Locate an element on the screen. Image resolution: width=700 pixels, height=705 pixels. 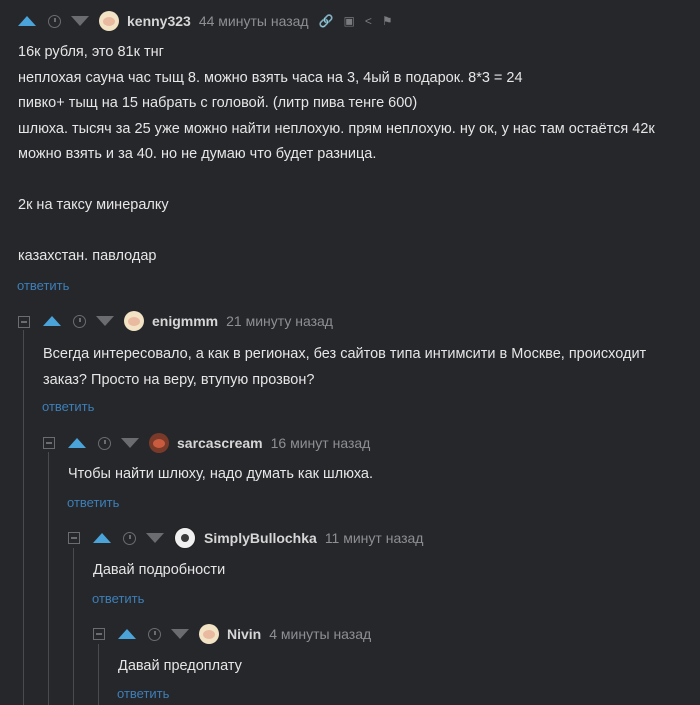
share-icon: < is located at coordinates (368, 21).